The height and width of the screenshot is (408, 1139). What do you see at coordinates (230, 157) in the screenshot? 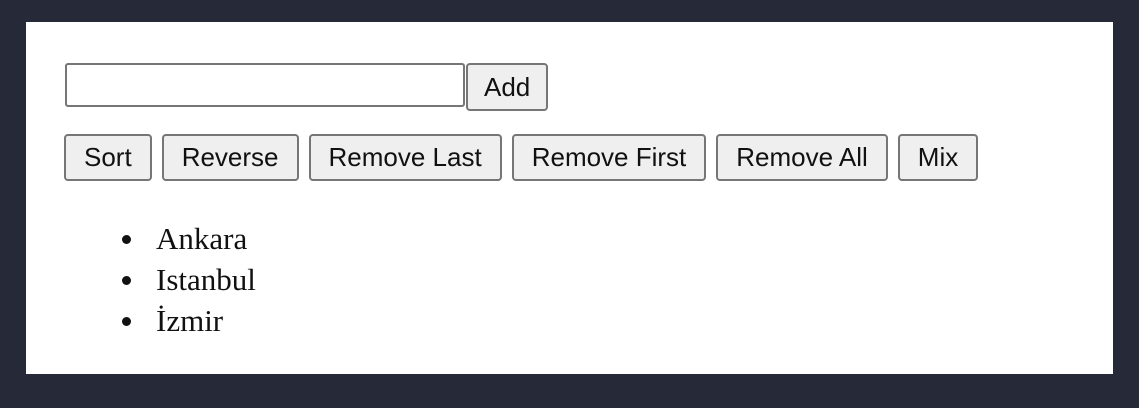
I see `reverse-button: Reverse` at bounding box center [230, 157].